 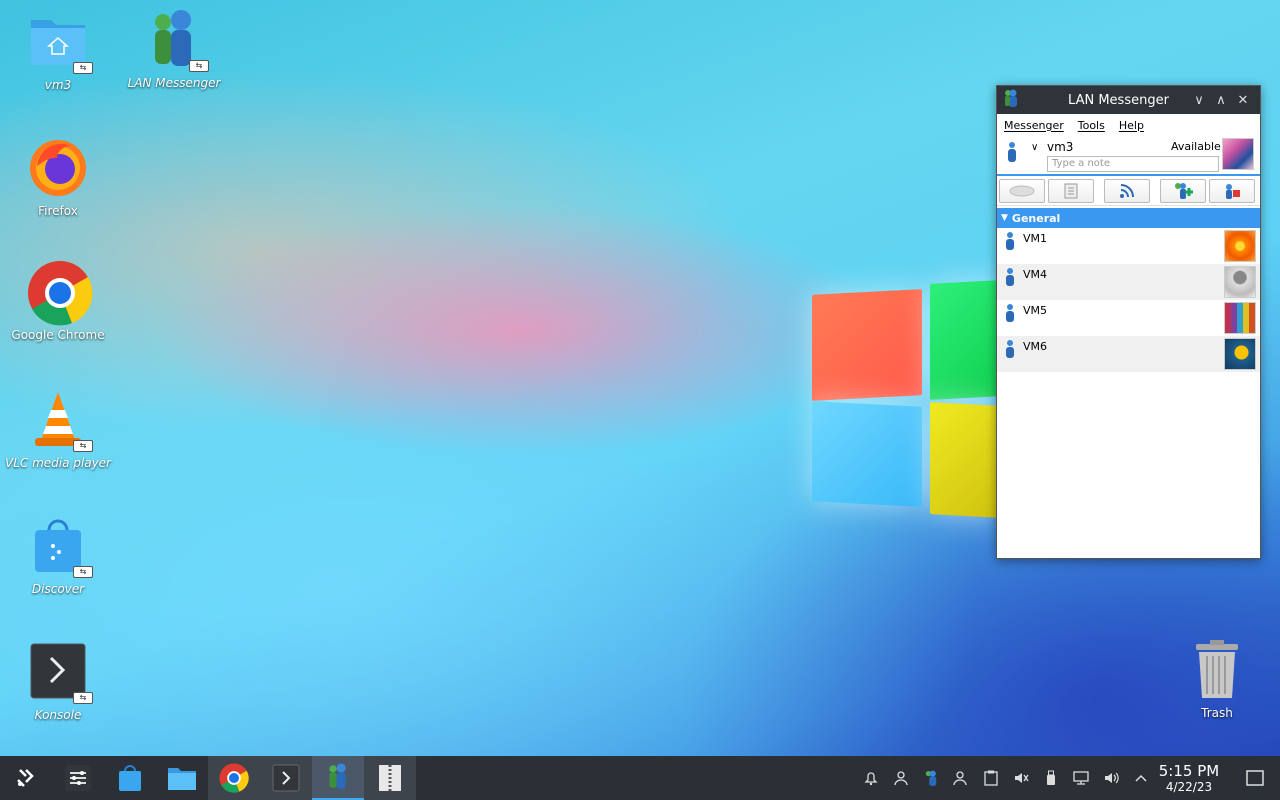 I want to click on add-user-icon, so click(x=1184, y=190).